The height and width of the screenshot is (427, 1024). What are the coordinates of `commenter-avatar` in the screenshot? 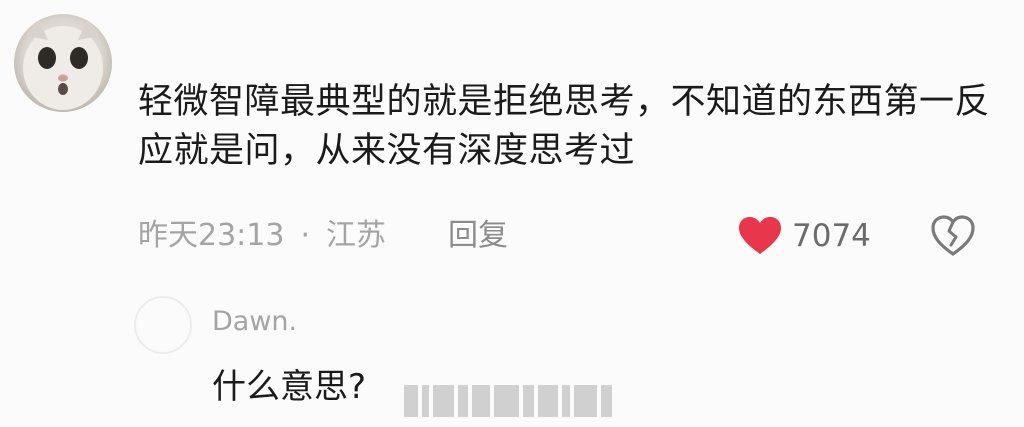 It's located at (63, 63).